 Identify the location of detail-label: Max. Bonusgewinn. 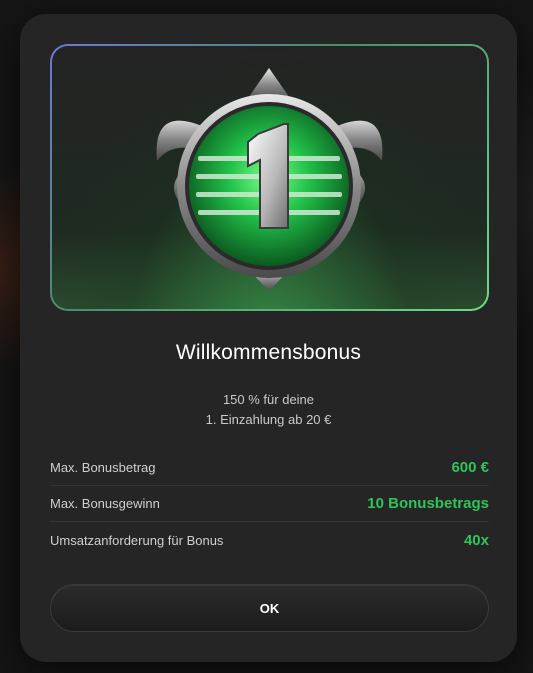
(105, 503).